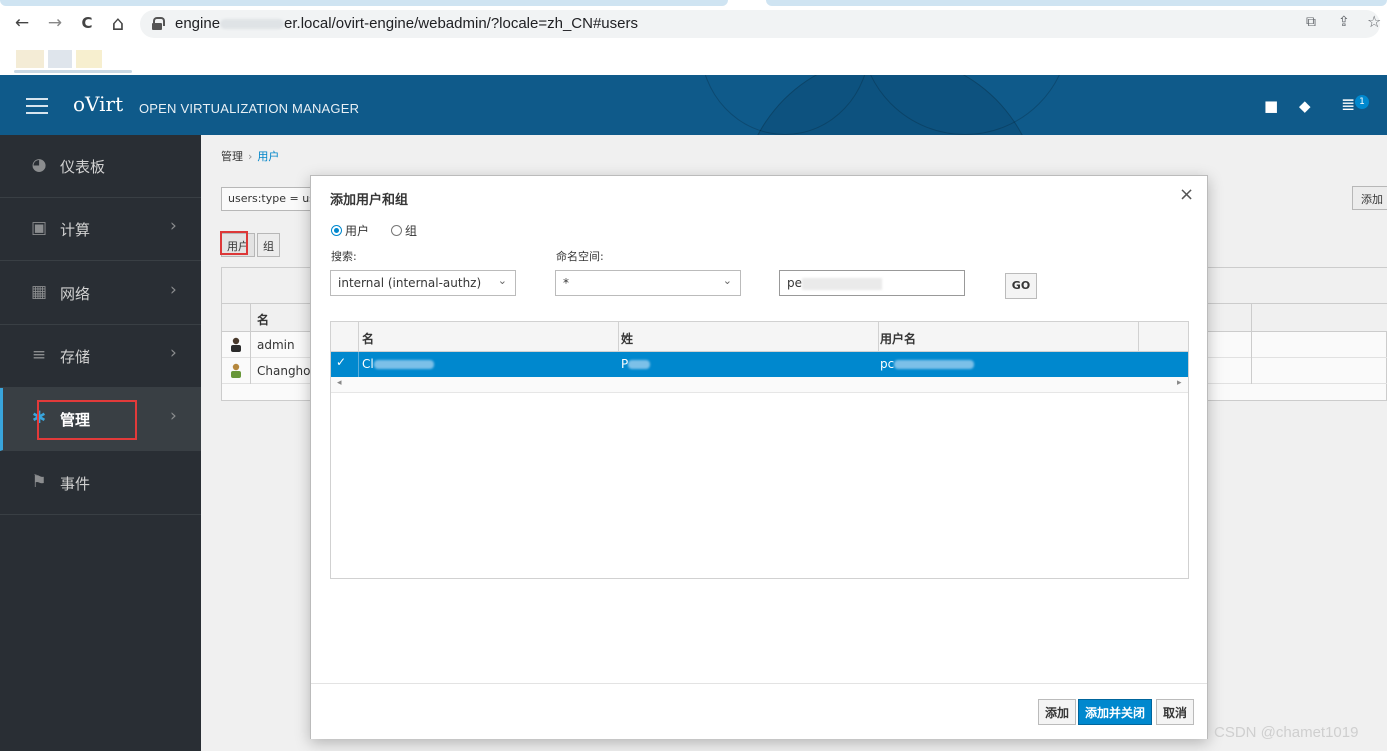  Describe the element at coordinates (404, 230) in the screenshot. I see `radio-group: 组` at that location.